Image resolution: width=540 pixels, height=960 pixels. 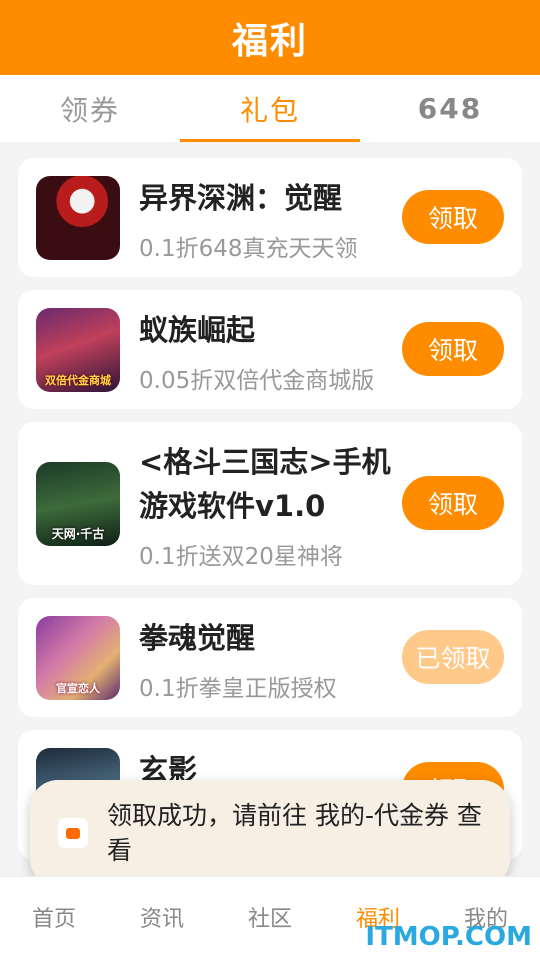 What do you see at coordinates (270, 657) in the screenshot?
I see `gift-card: 官宣恋人 拳魂觉醒 0.1折拳皇正版授权 已领取` at bounding box center [270, 657].